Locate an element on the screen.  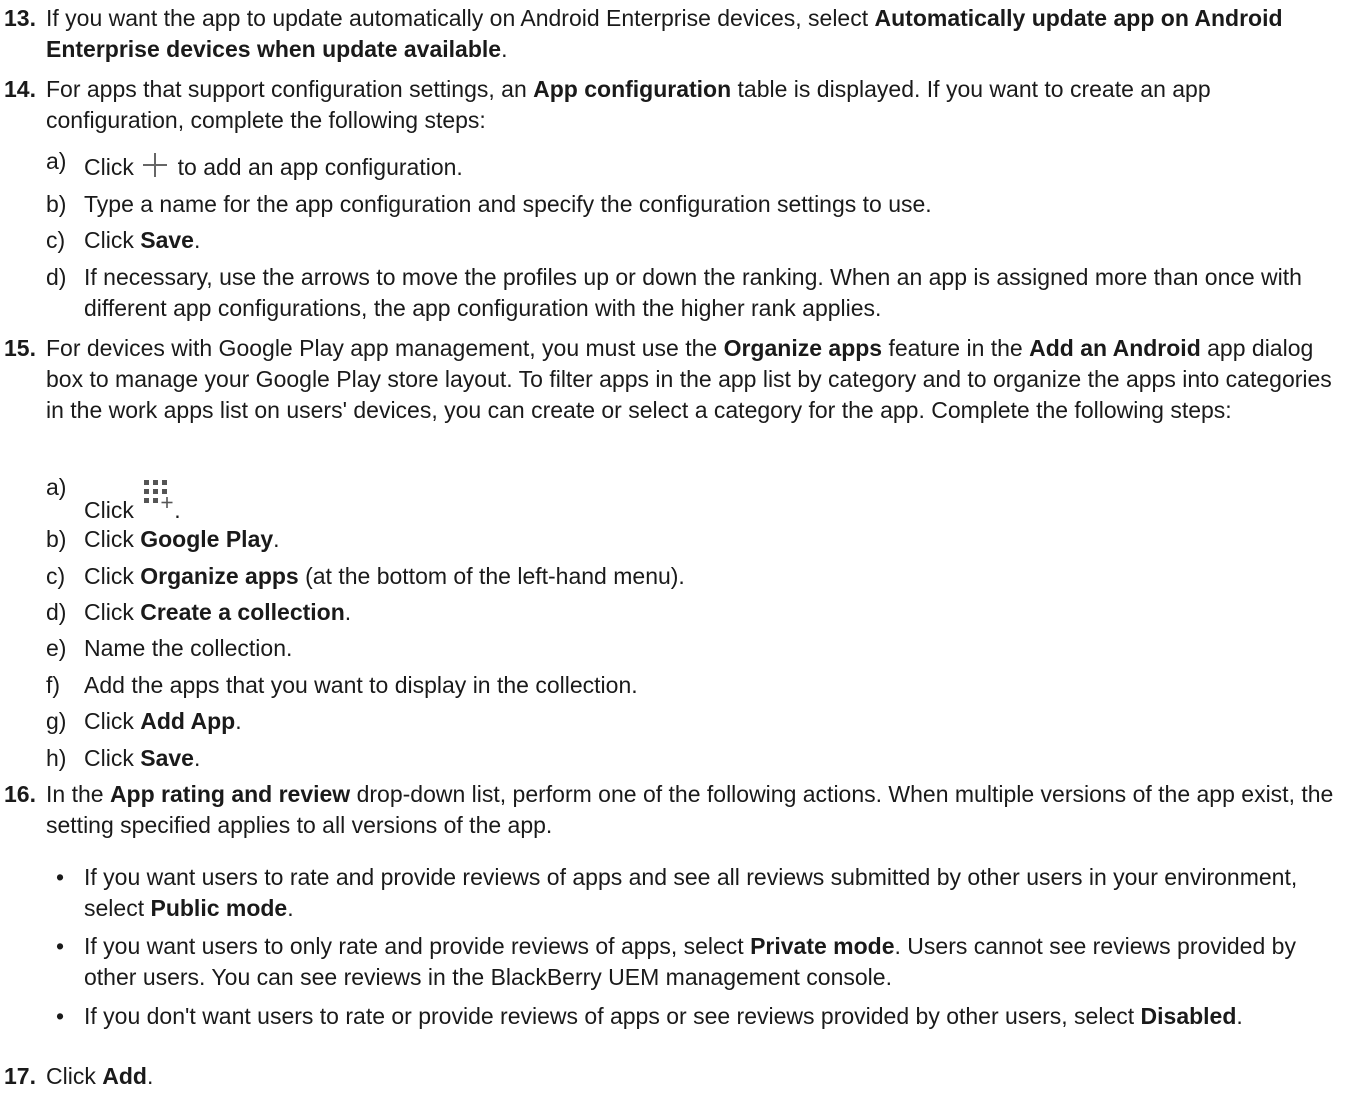
step-number: 13. is located at coordinates (20, 18).